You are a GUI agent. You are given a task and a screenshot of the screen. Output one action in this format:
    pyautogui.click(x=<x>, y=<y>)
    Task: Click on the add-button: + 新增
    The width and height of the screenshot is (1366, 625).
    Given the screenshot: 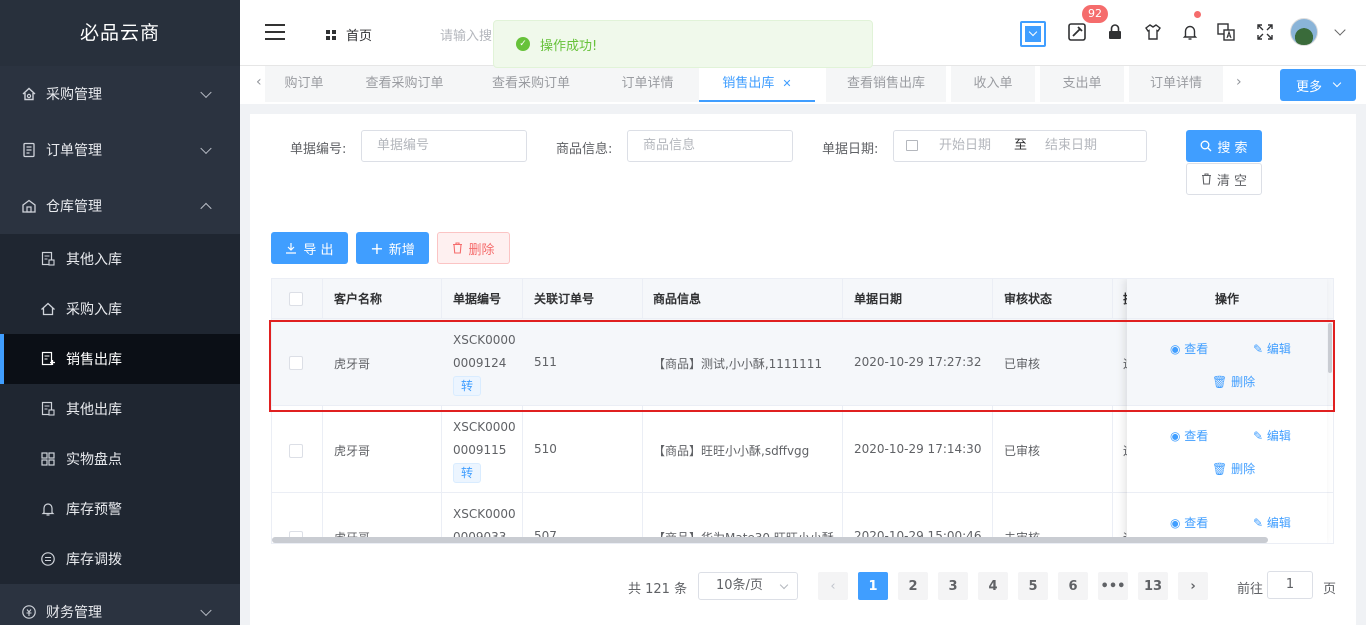 What is the action you would take?
    pyautogui.click(x=392, y=248)
    